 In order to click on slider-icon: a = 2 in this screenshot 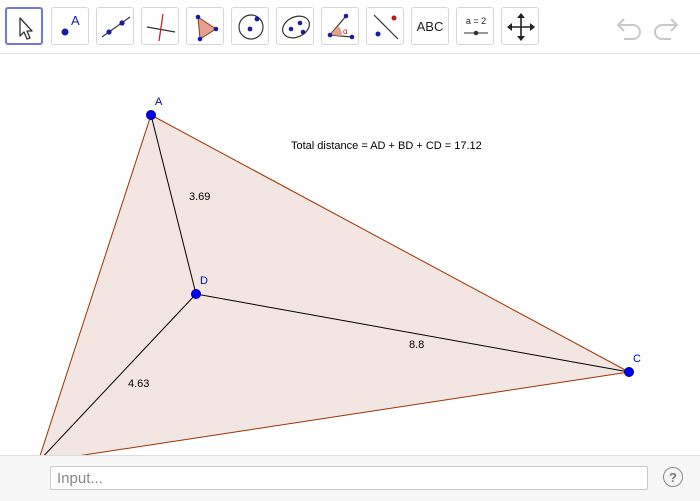, I will do `click(476, 26)`.